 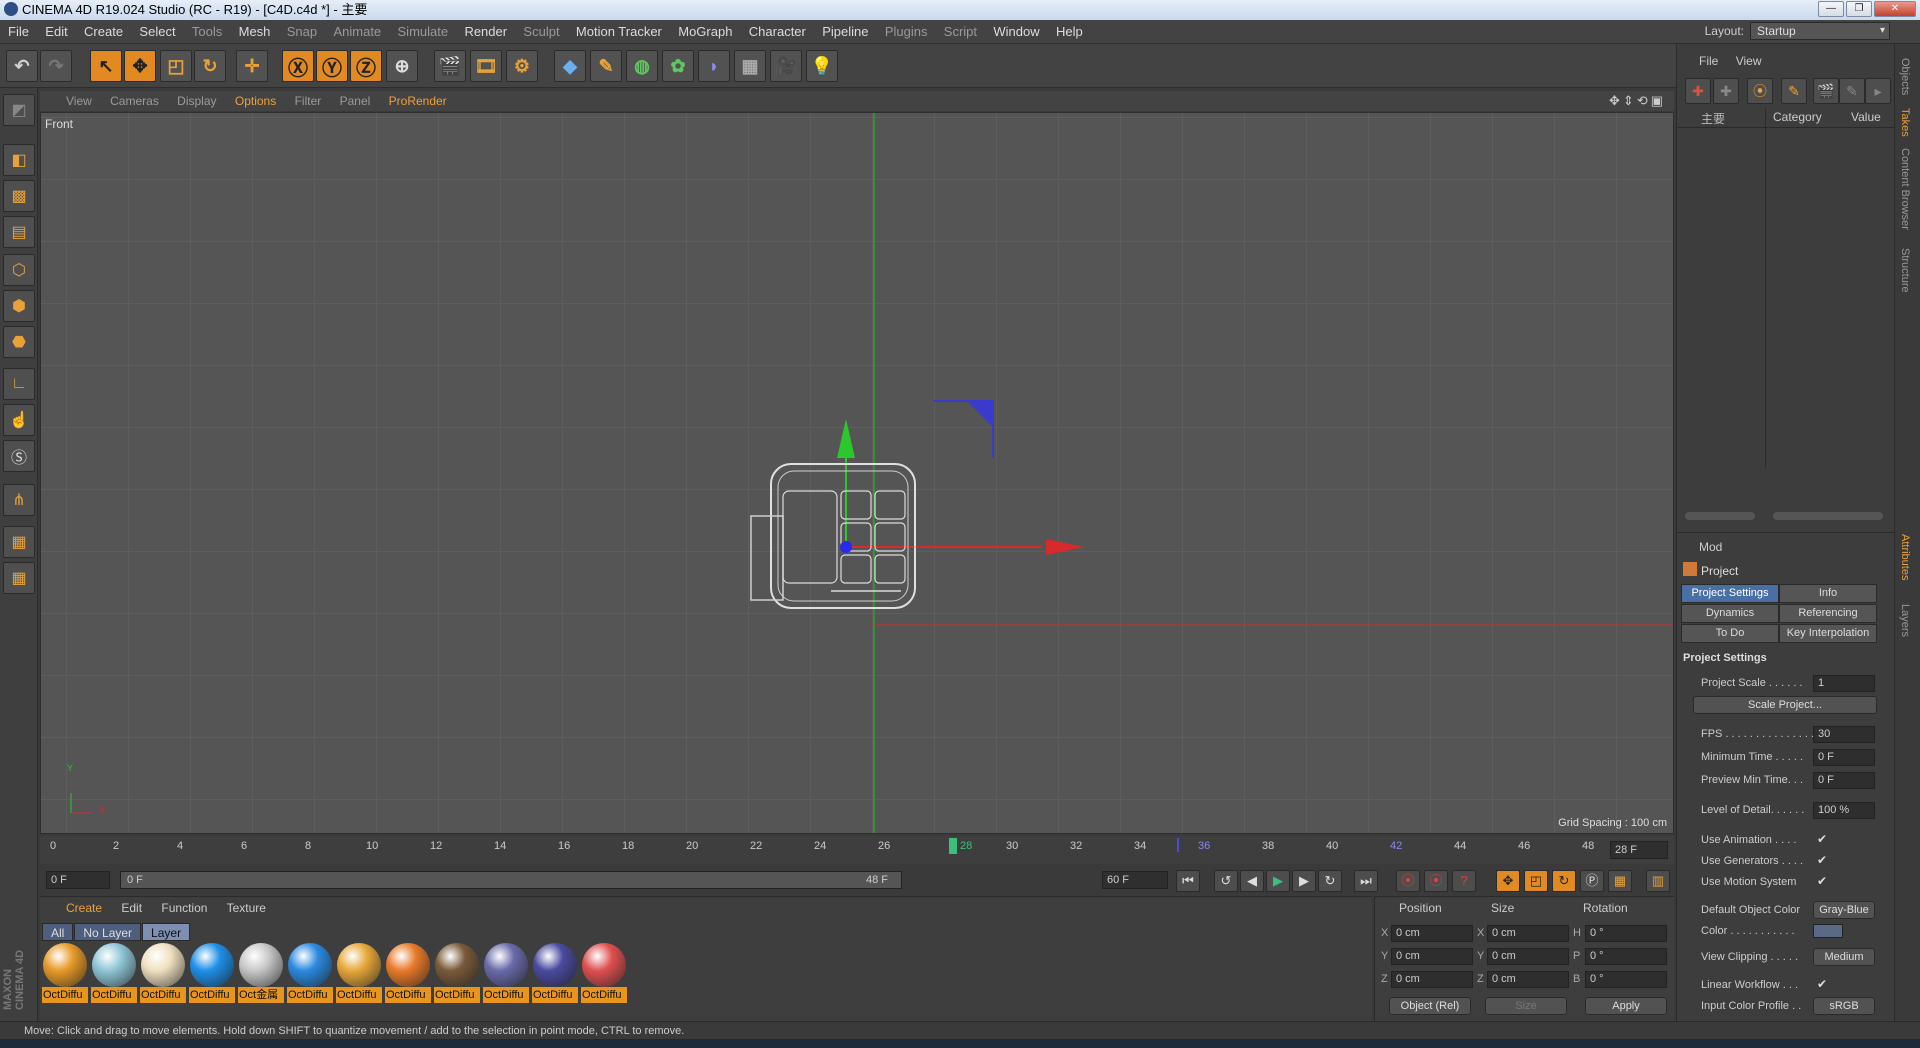 What do you see at coordinates (511, 880) in the screenshot?
I see `frame-range-slider: 0 F 48 F` at bounding box center [511, 880].